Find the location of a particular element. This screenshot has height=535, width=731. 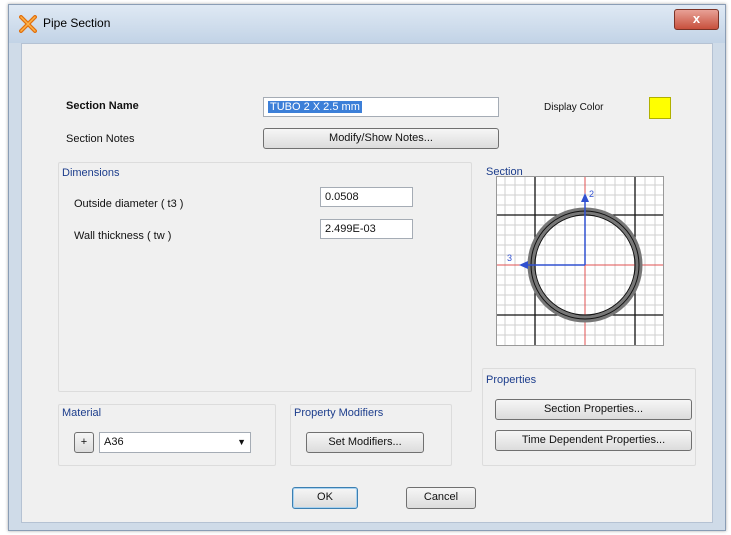

material-value: A36 is located at coordinates (114, 442).